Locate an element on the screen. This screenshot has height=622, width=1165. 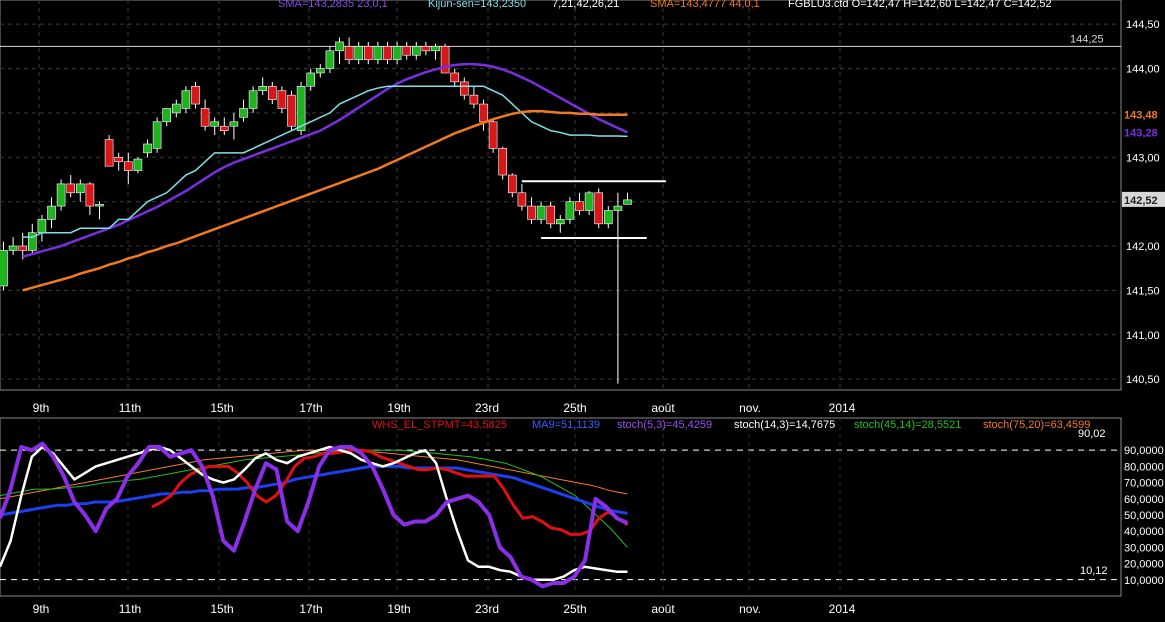
legend-stoch-5-3: stoch(5,3)=45,4259 is located at coordinates (664, 425).